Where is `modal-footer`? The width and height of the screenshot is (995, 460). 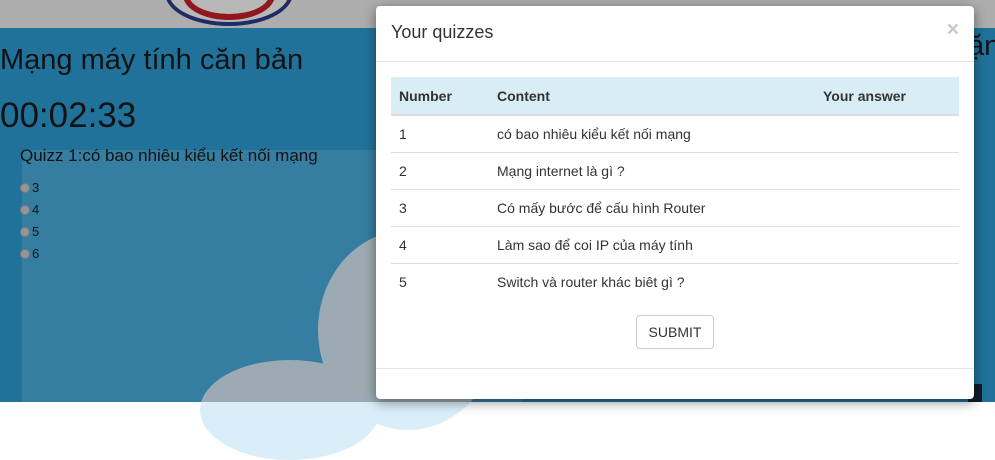 modal-footer is located at coordinates (675, 383).